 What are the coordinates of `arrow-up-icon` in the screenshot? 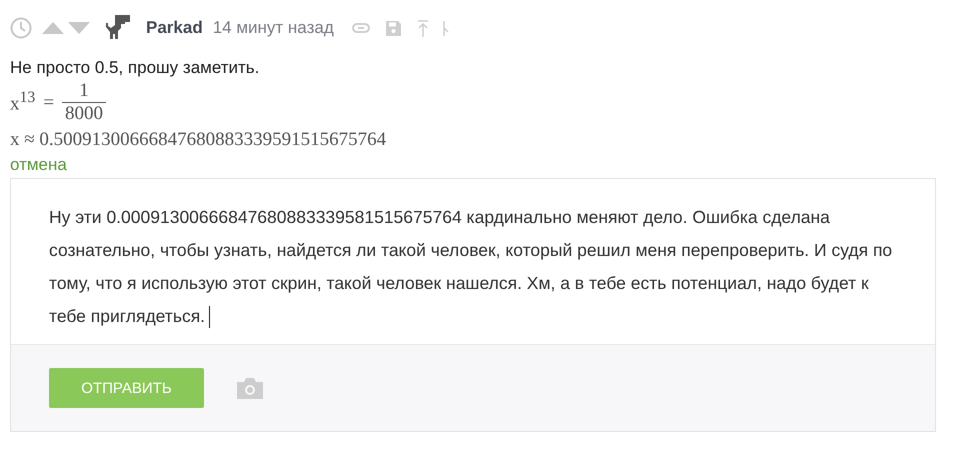 It's located at (422, 28).